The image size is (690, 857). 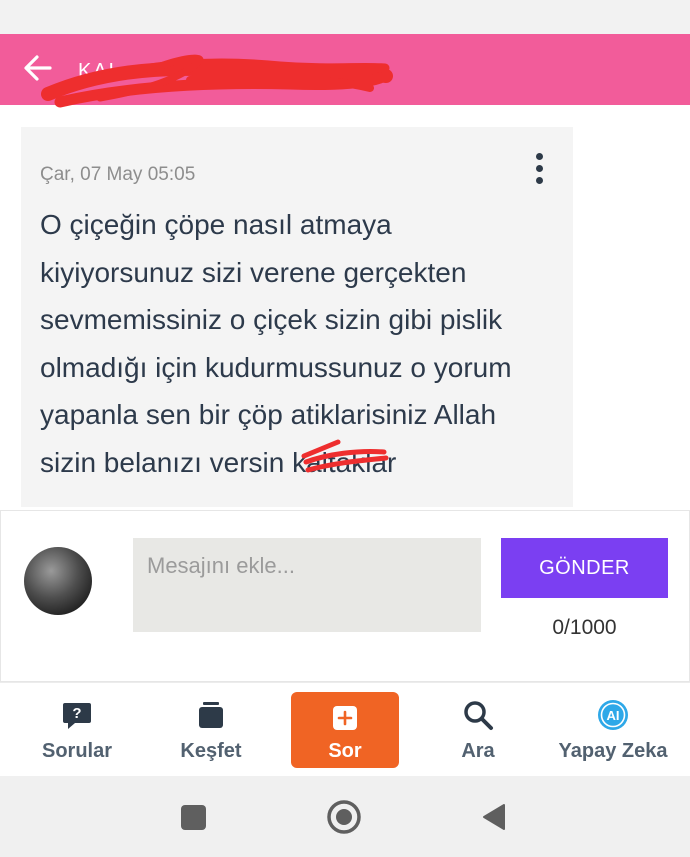 What do you see at coordinates (118, 174) in the screenshot?
I see `message-date: Çar, 07 May 05:05` at bounding box center [118, 174].